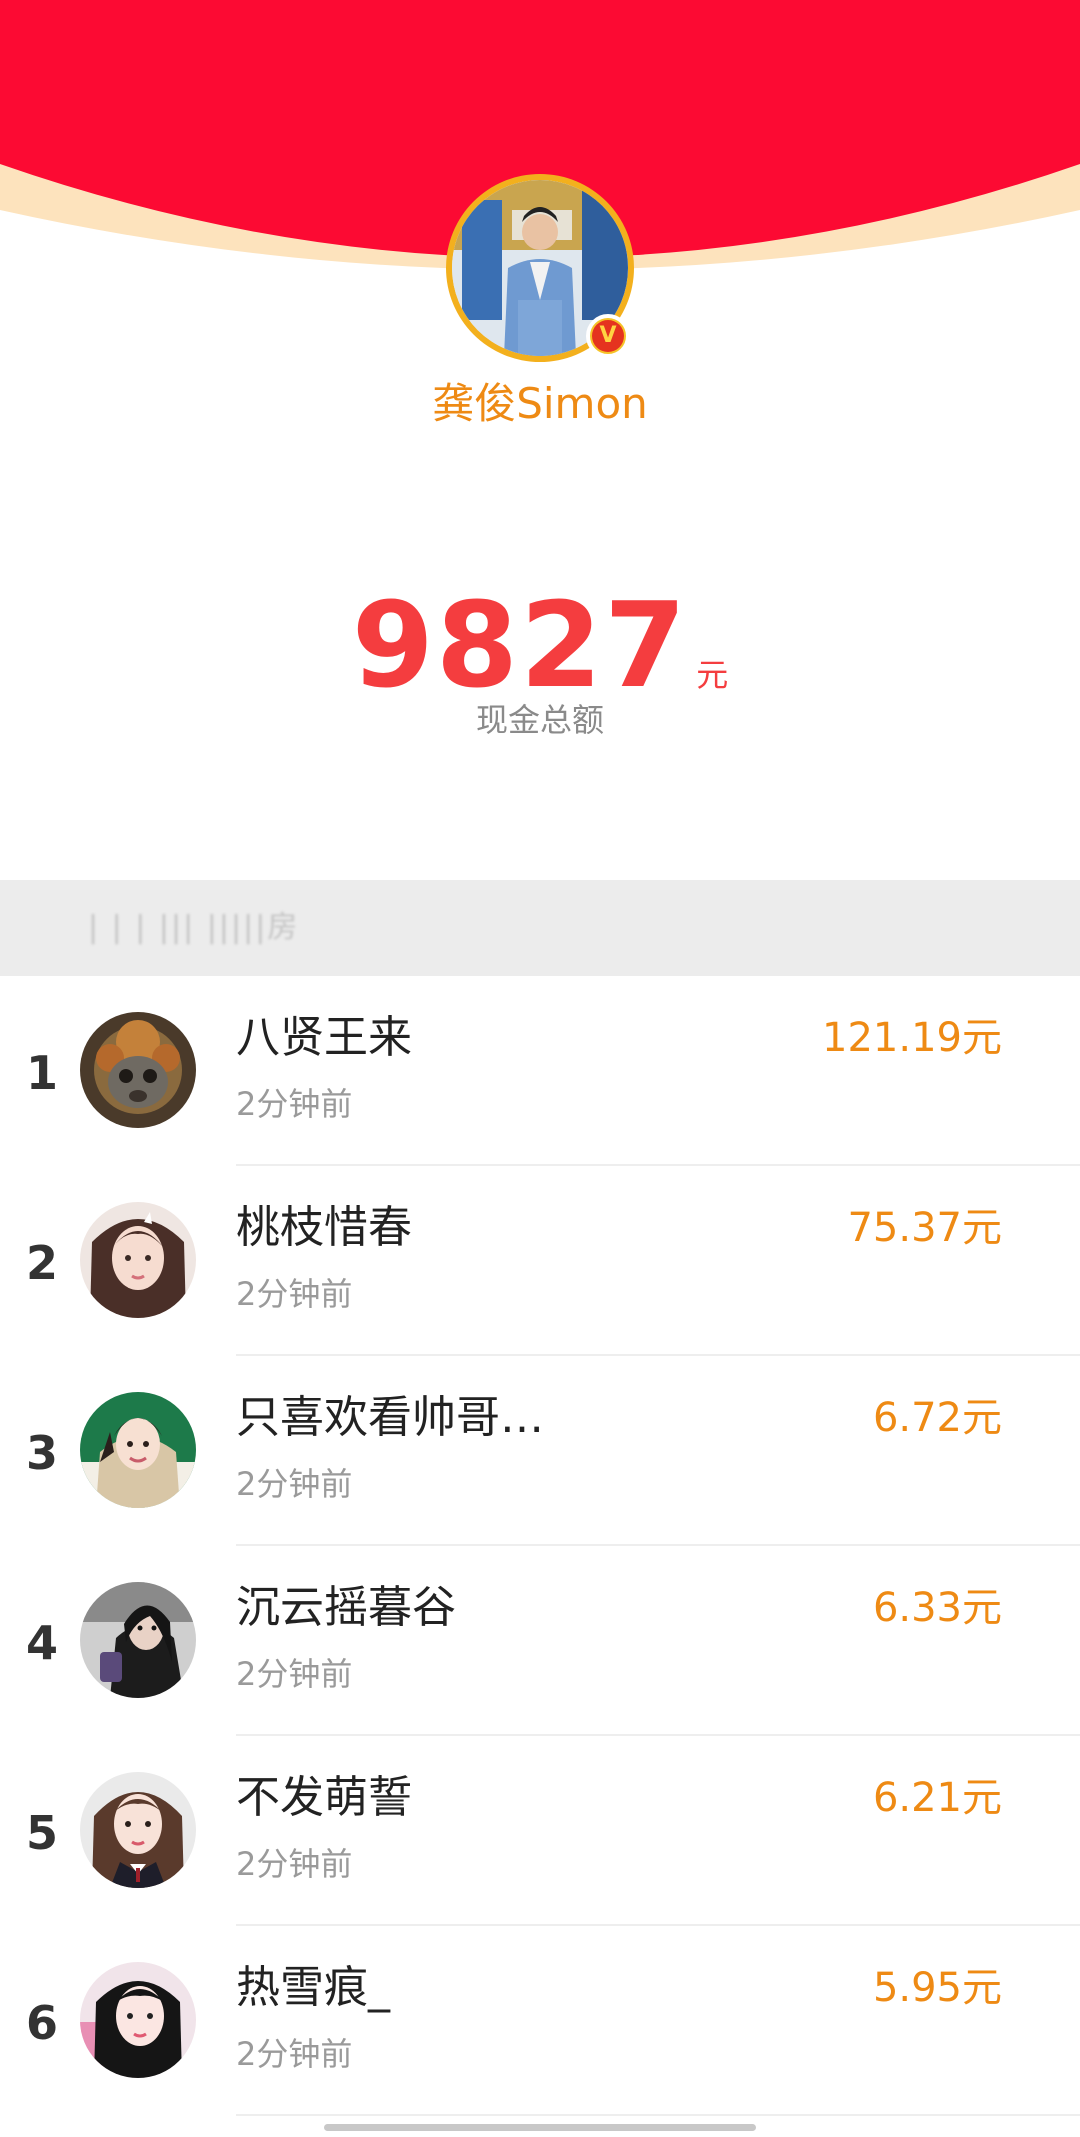 Image resolution: width=1080 pixels, height=2137 pixels. Describe the element at coordinates (937, 1798) in the screenshot. I see `amount: 6.21元` at that location.